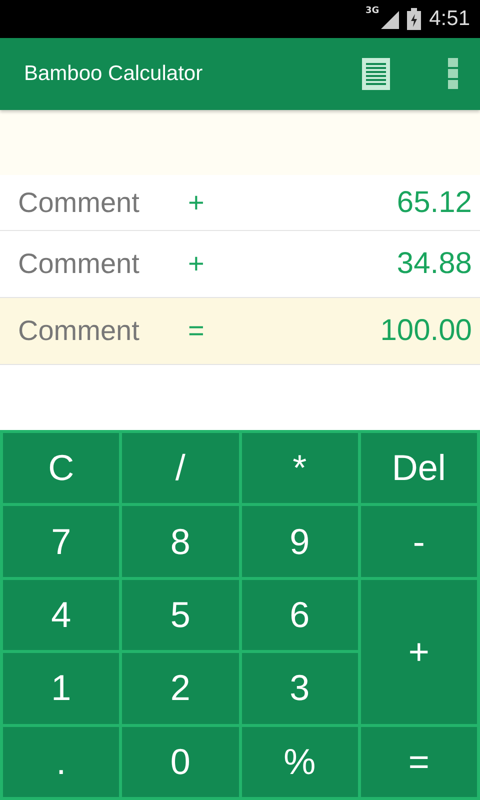 The height and width of the screenshot is (800, 480). I want to click on keypad-key: *, so click(300, 468).